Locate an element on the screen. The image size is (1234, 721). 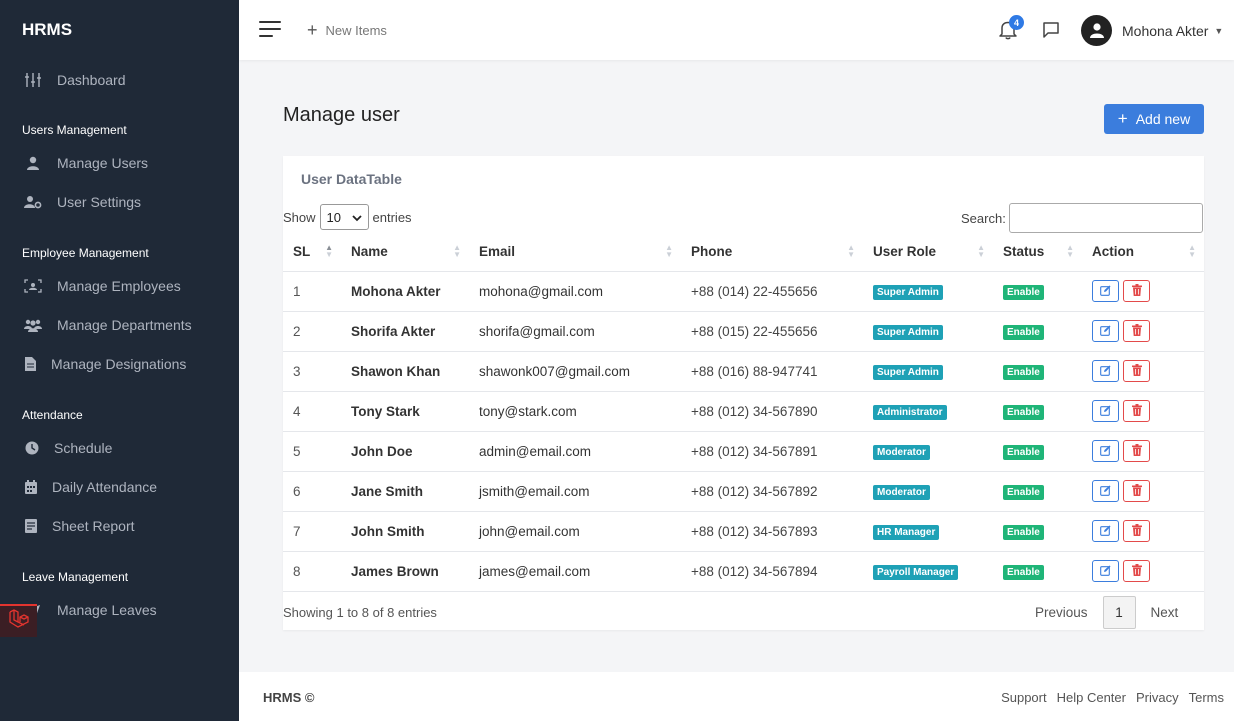
avatar is located at coordinates (1096, 30).